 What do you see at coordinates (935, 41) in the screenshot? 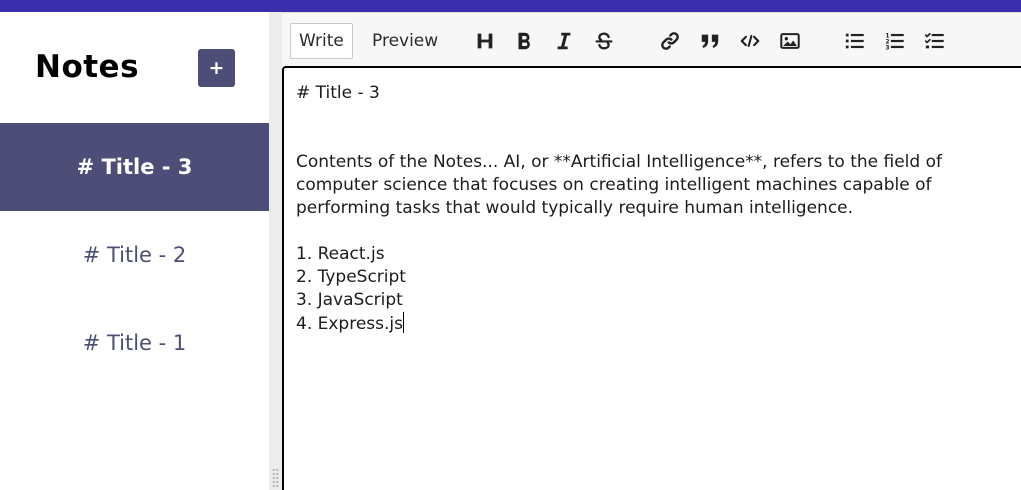
I see `checklist-icon` at bounding box center [935, 41].